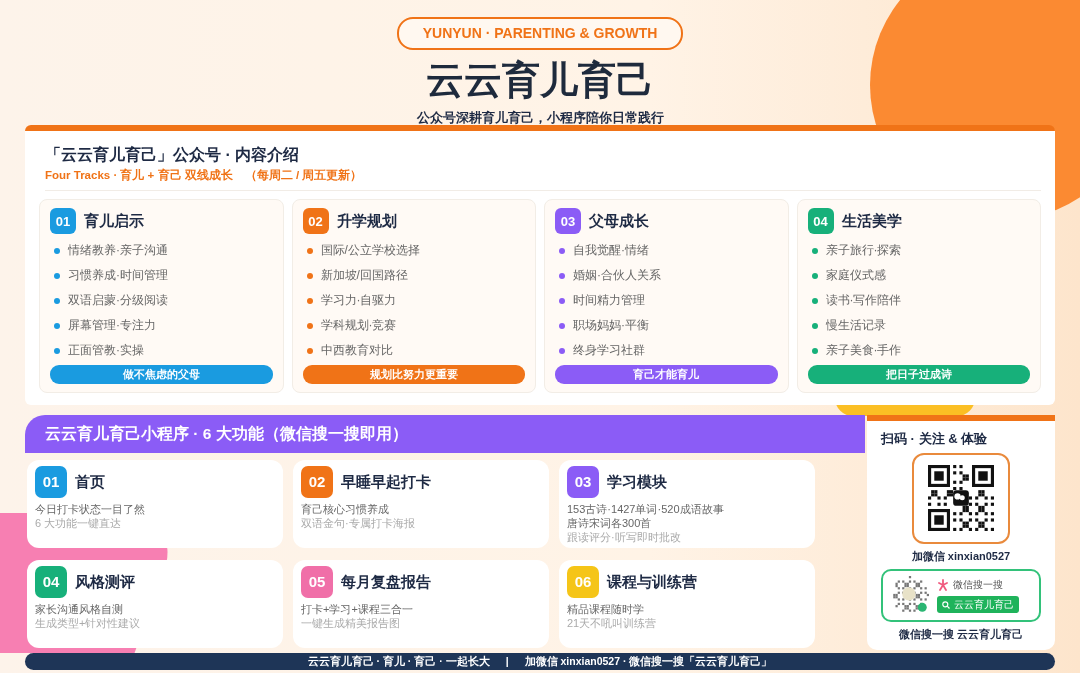 The height and width of the screenshot is (673, 1080). What do you see at coordinates (855, 276) in the screenshot?
I see `track-item: 家庭仪式感` at bounding box center [855, 276].